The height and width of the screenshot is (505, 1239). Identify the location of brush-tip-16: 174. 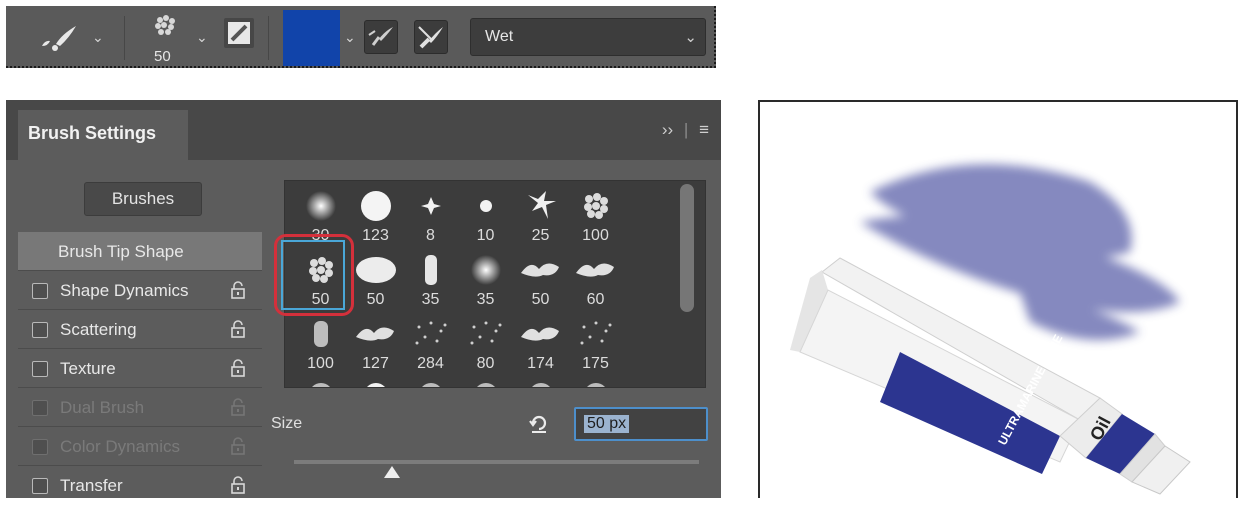
(540, 343).